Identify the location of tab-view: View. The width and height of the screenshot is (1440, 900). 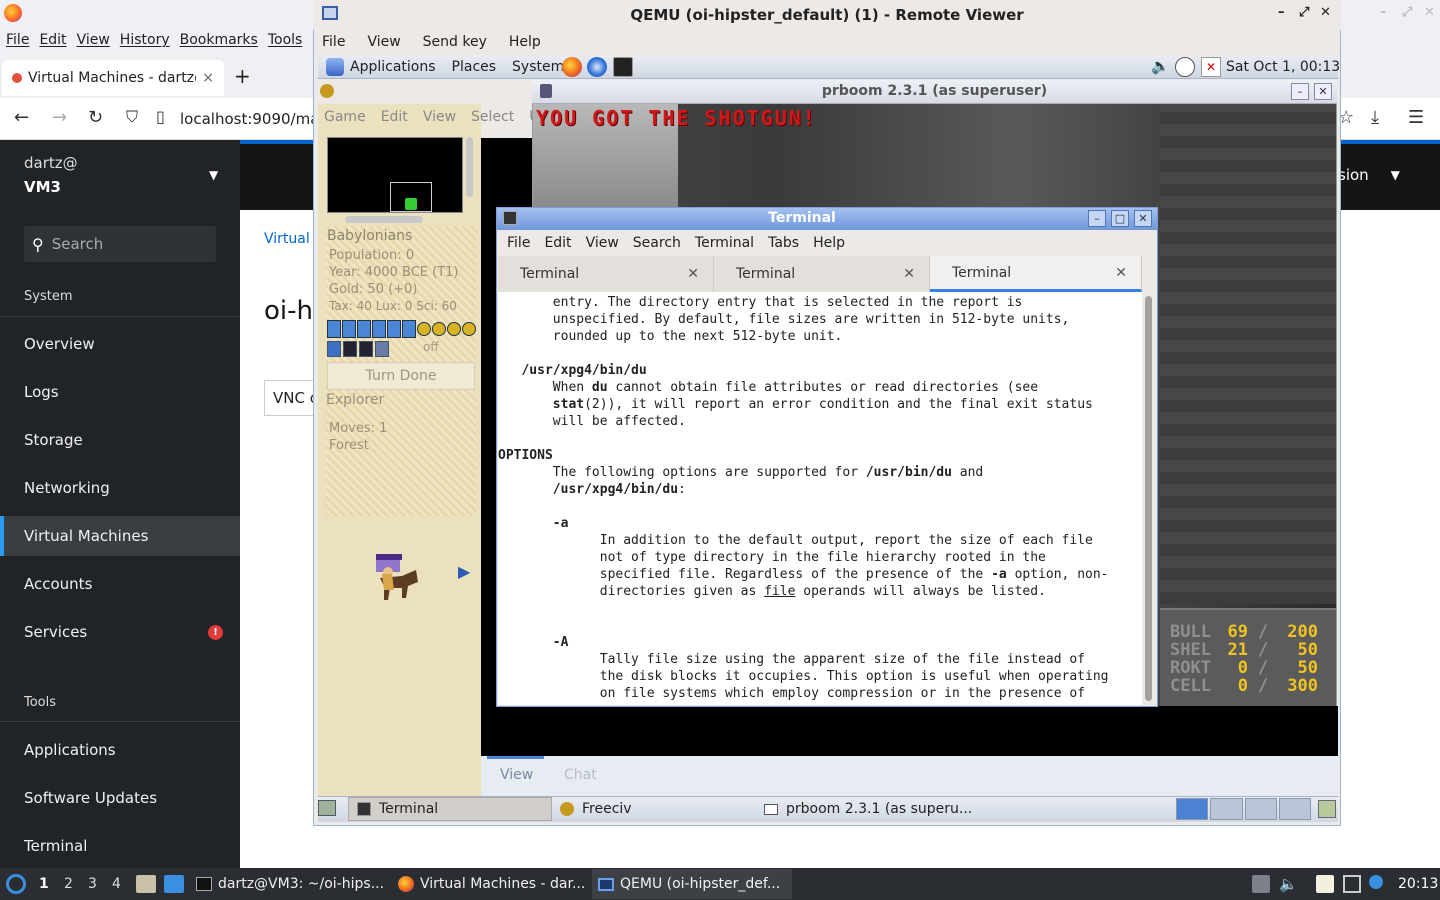
(516, 775).